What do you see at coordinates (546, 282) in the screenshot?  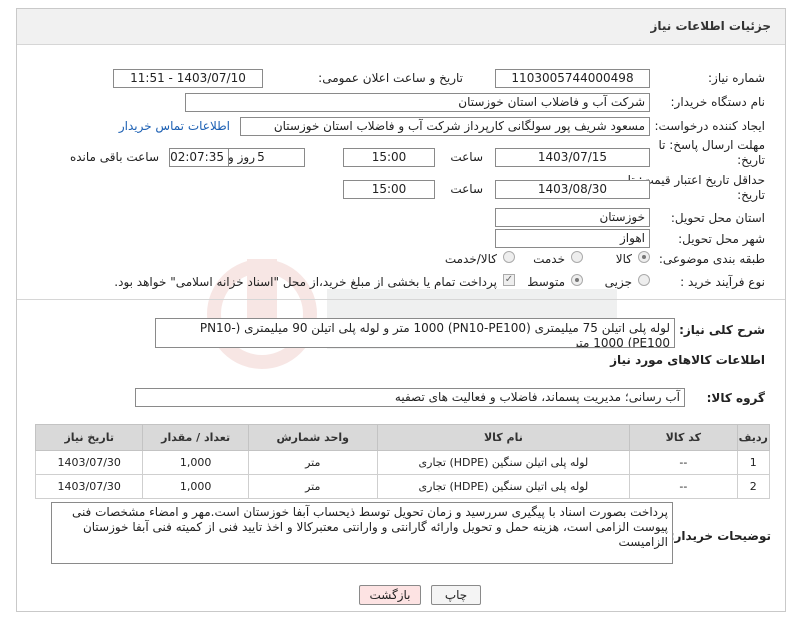 I see `process-medium-label: متوسط` at bounding box center [546, 282].